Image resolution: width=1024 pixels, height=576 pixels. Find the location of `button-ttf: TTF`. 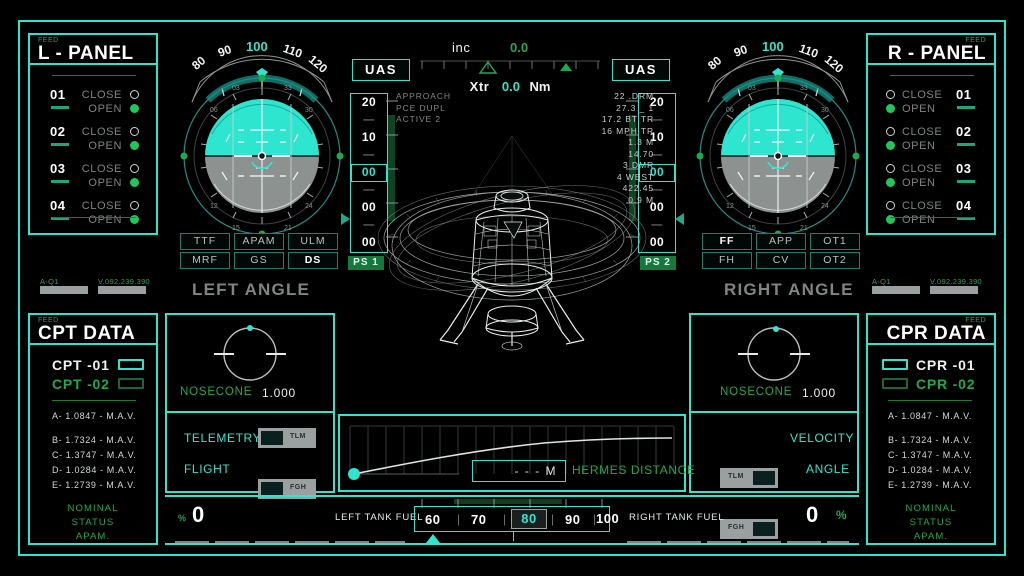

button-ttf: TTF is located at coordinates (205, 241).